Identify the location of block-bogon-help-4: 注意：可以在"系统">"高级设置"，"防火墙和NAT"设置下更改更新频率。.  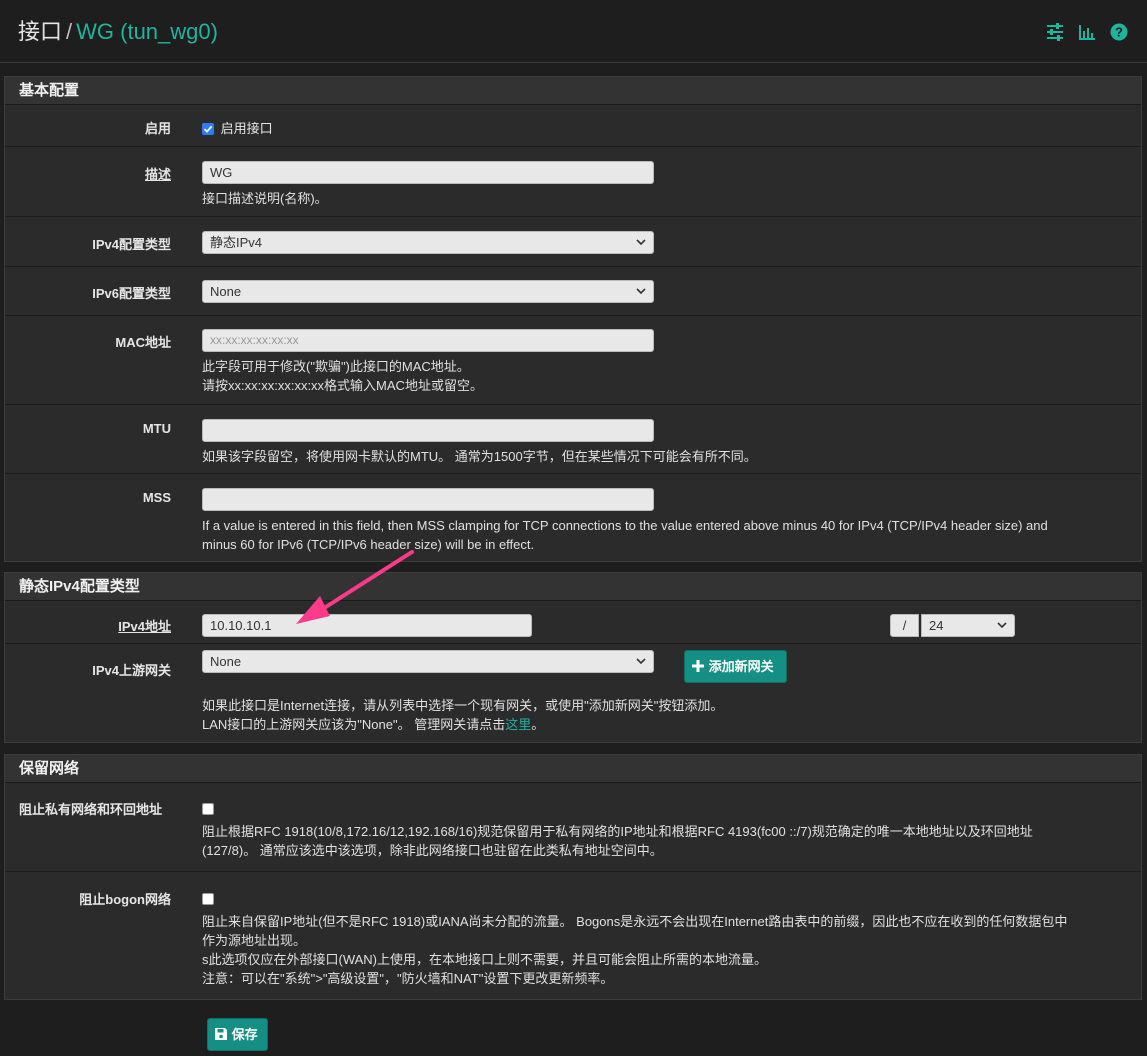
(408, 978).